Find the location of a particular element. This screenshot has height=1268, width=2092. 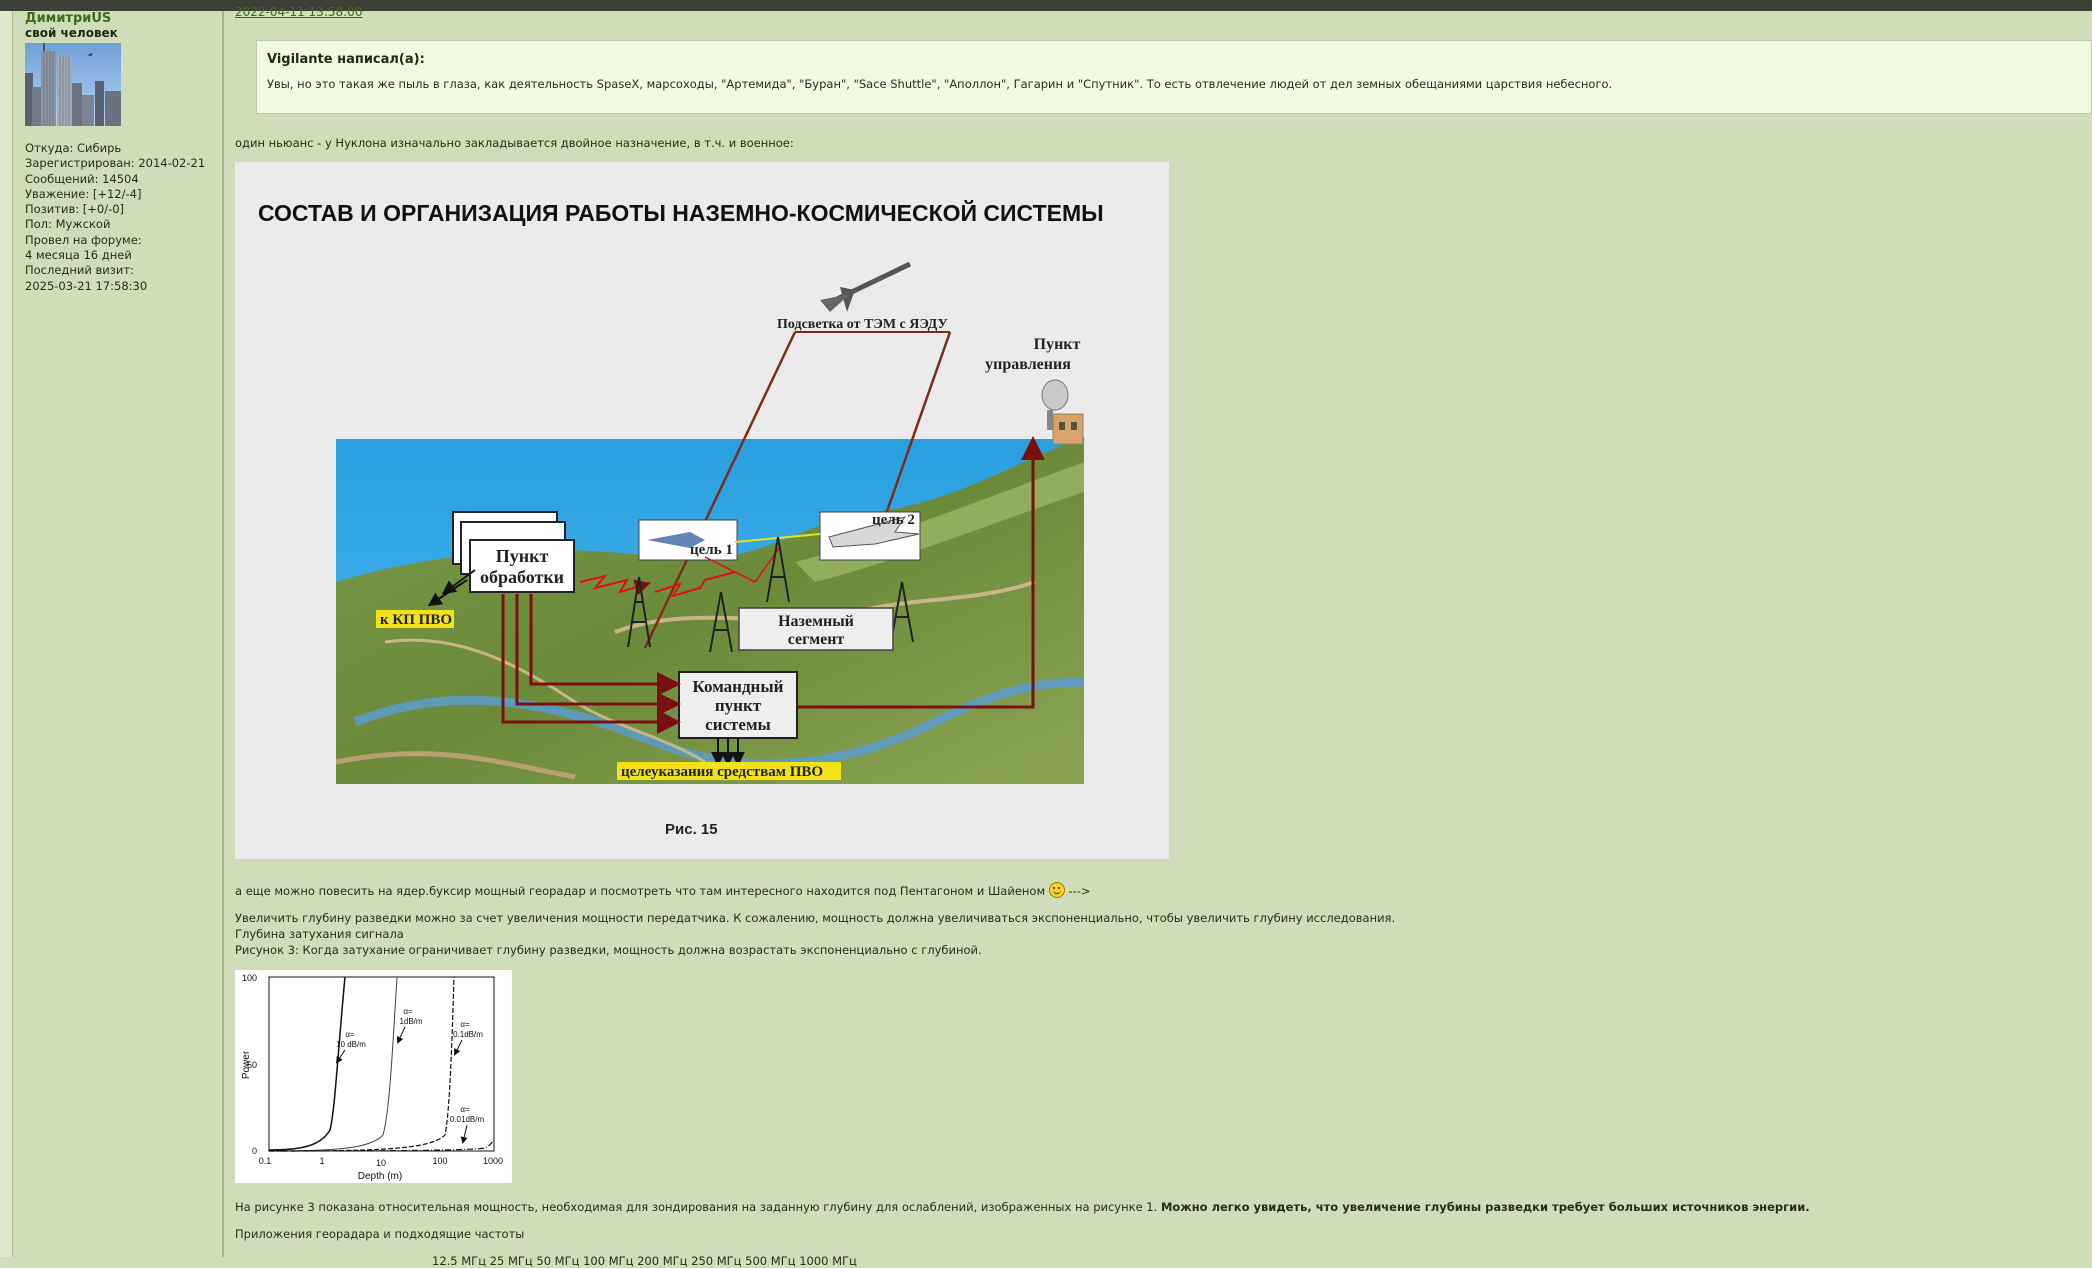

chart-plot-frame is located at coordinates (381, 1064).